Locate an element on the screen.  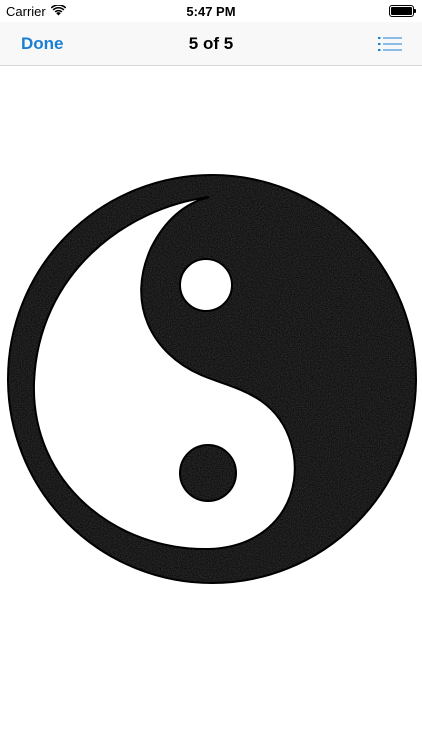
navigation-bar: Done 5 of 5 is located at coordinates (211, 44).